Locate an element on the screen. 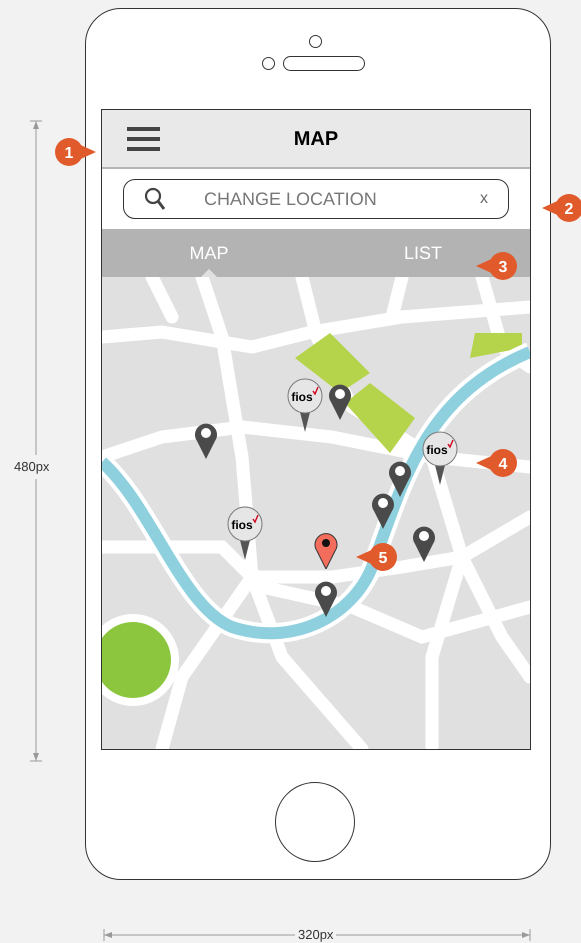 The image size is (581, 943). selected-tab-indicator is located at coordinates (208, 273).